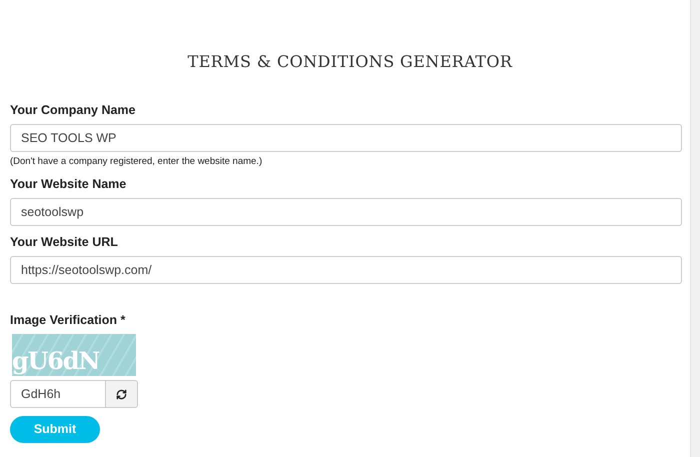 The width and height of the screenshot is (700, 457). I want to click on field-label: Image Verification *, so click(68, 320).